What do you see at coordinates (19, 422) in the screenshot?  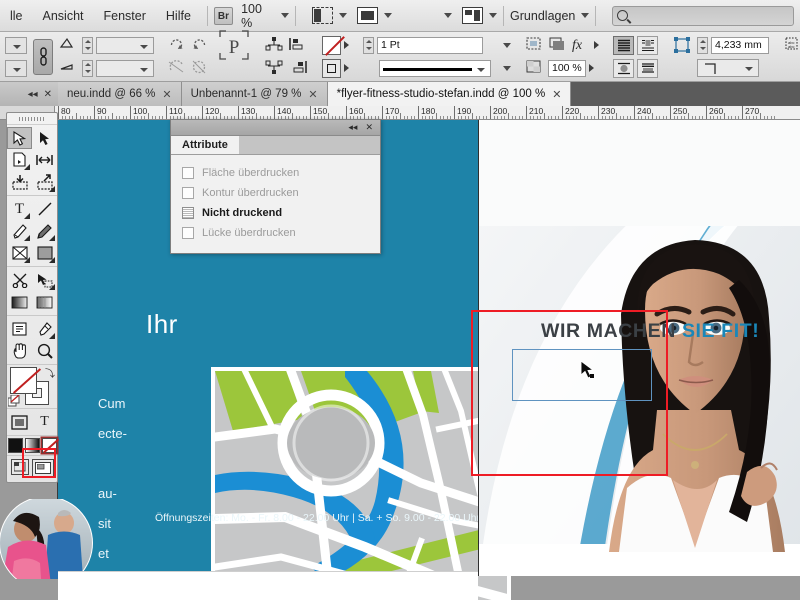 I see `format-affects-container-button` at bounding box center [19, 422].